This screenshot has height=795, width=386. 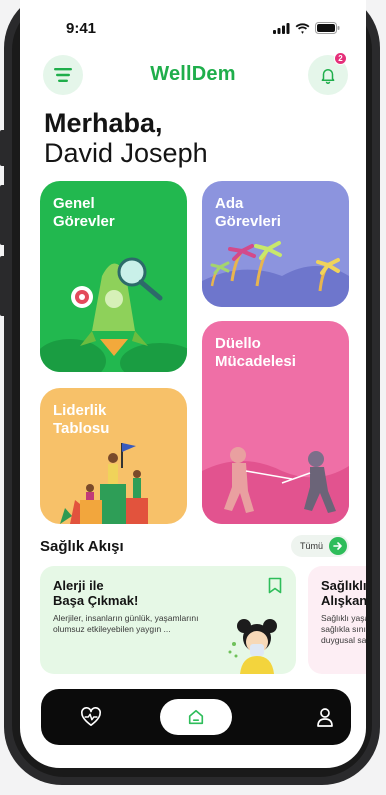 I want to click on arrow-right-icon, so click(x=338, y=546).